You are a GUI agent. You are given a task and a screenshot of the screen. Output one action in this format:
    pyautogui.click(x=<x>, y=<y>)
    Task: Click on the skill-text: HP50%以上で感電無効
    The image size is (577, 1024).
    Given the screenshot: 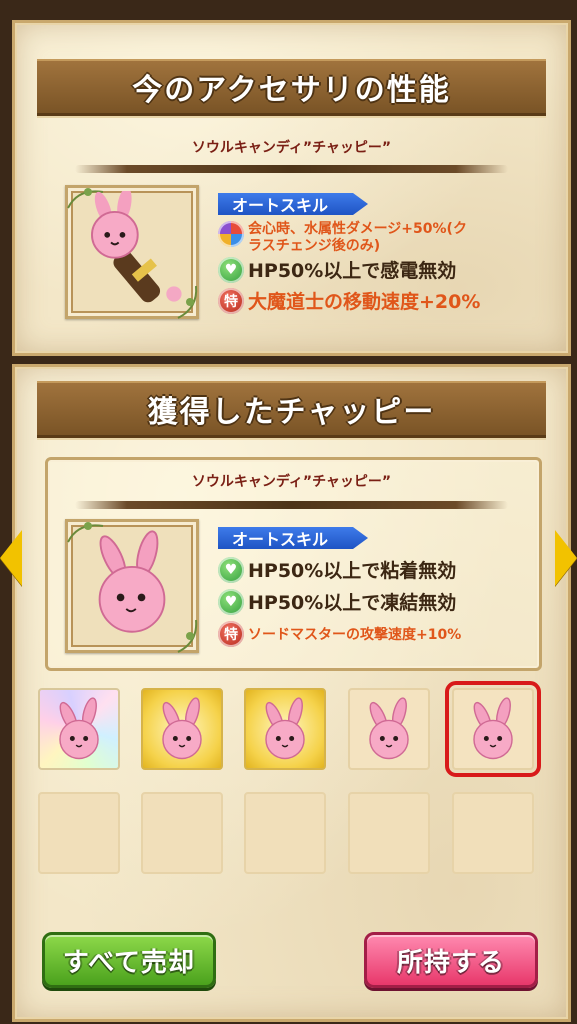 What is the action you would take?
    pyautogui.click(x=352, y=271)
    